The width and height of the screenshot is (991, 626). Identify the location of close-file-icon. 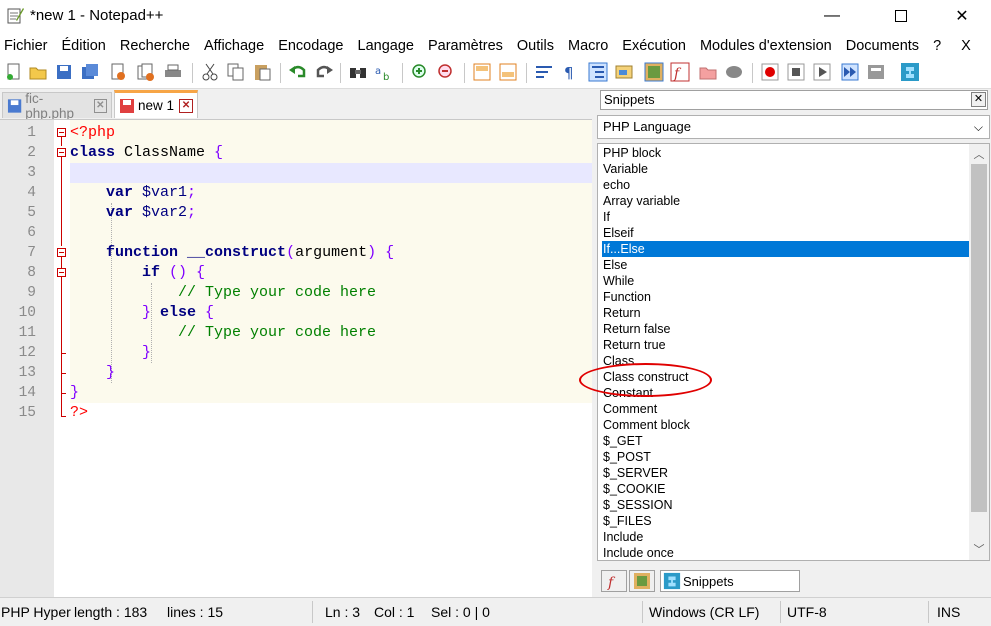
(118, 72).